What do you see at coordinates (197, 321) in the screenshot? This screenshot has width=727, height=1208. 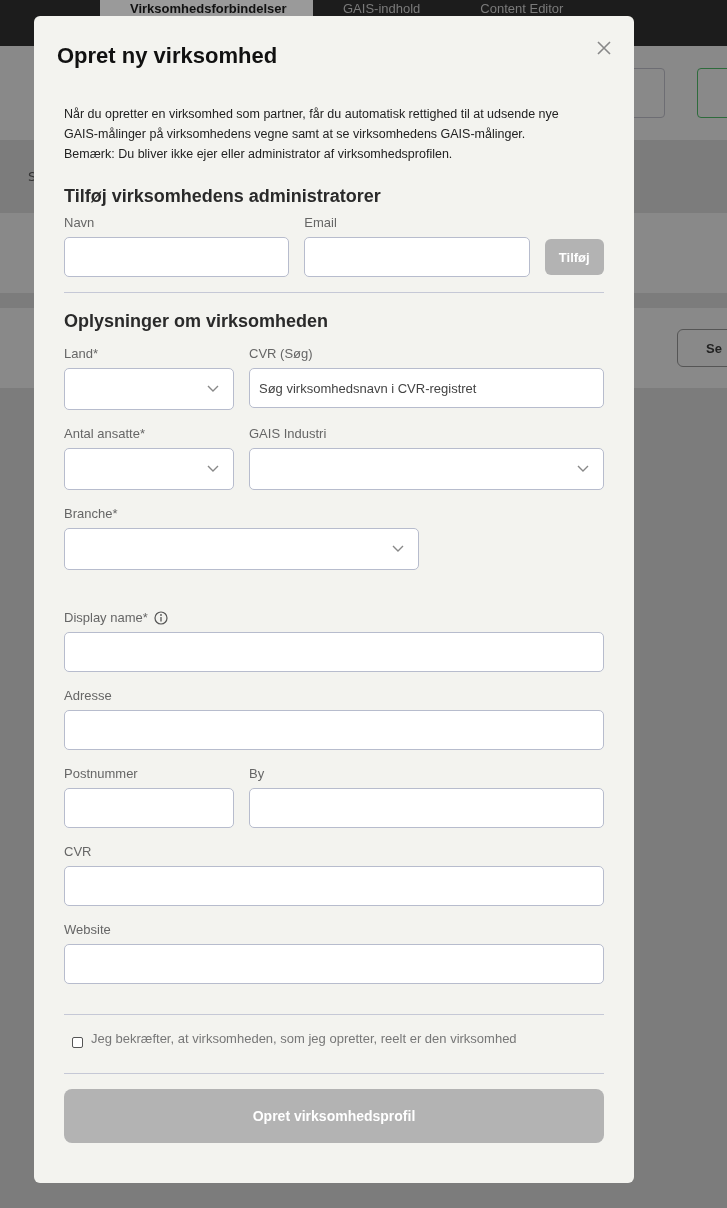 I see `section-heading: Oplysninger om virksomheden` at bounding box center [197, 321].